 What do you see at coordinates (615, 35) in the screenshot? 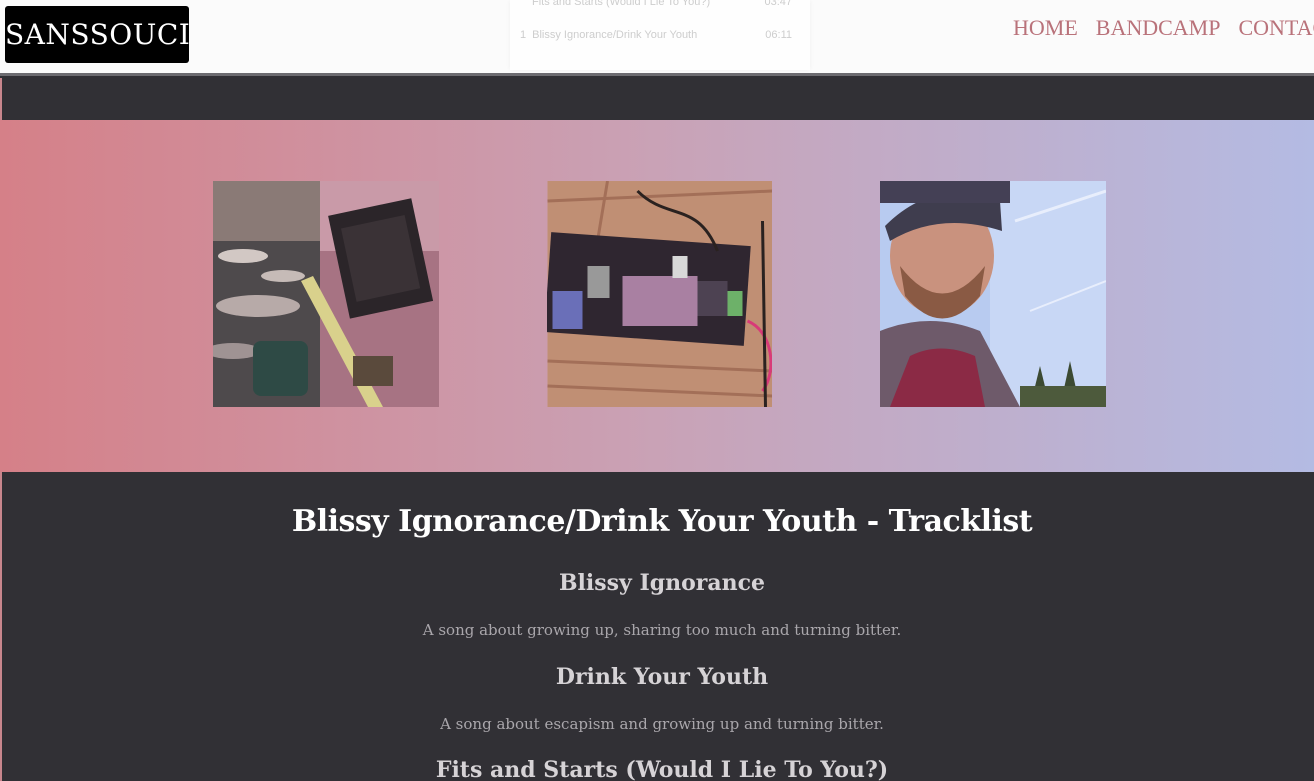
I see `player-track-title: Blissy Ignorance/Drink Your Youth` at bounding box center [615, 35].